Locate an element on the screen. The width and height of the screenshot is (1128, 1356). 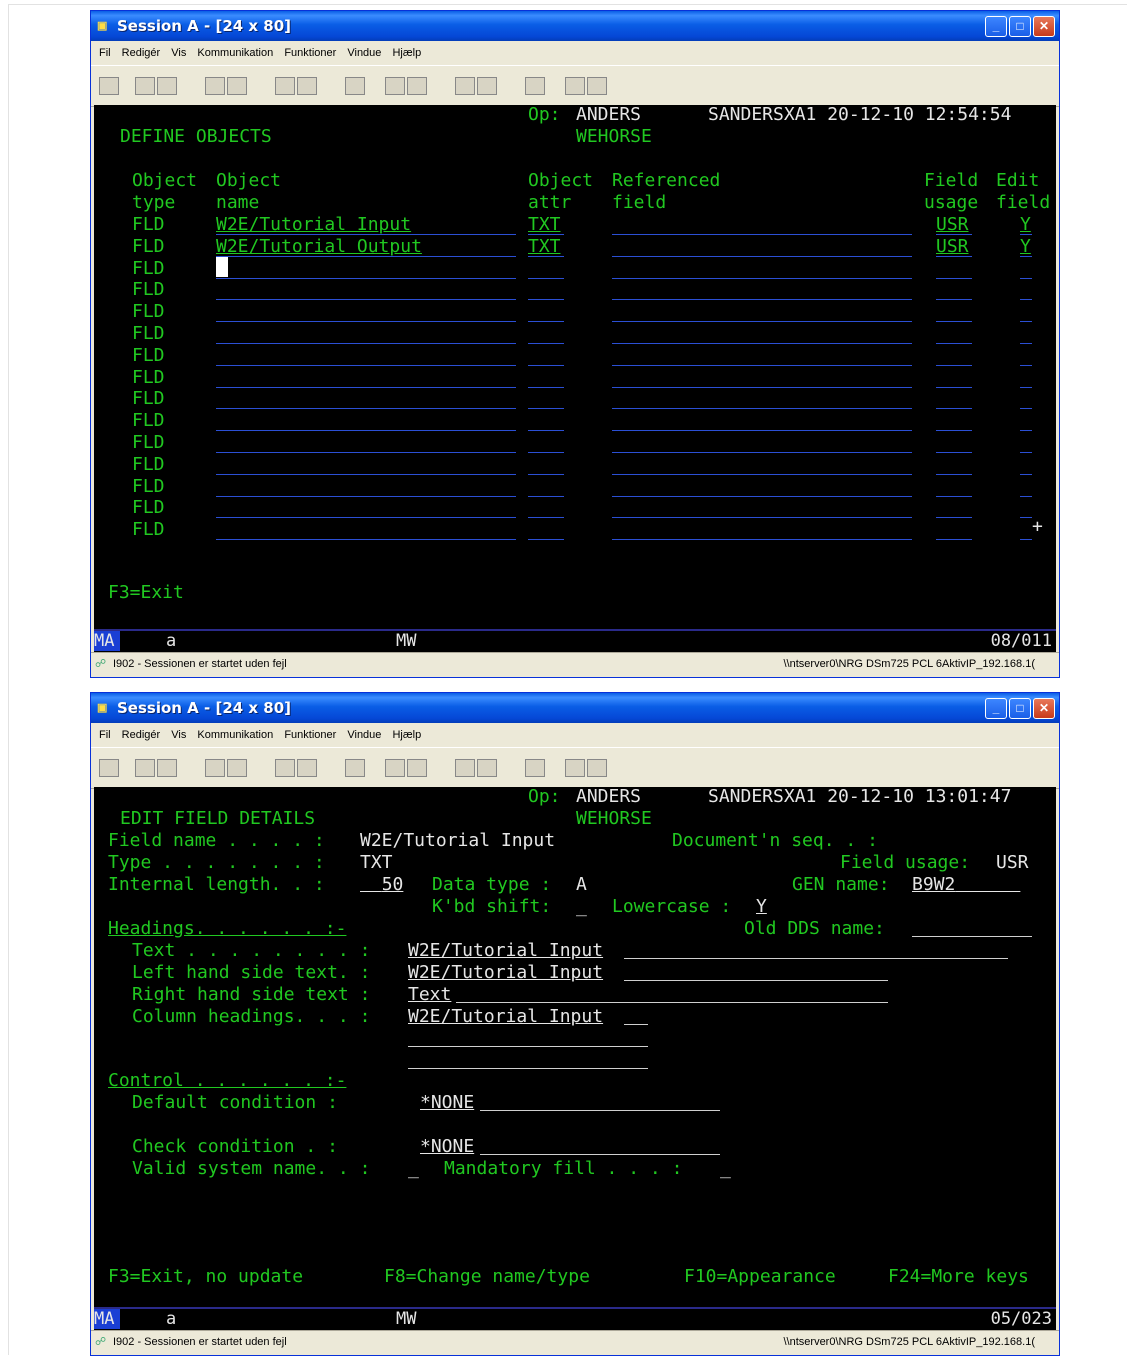
function-key-f10-appearance: F10=Appearance is located at coordinates (760, 1277).